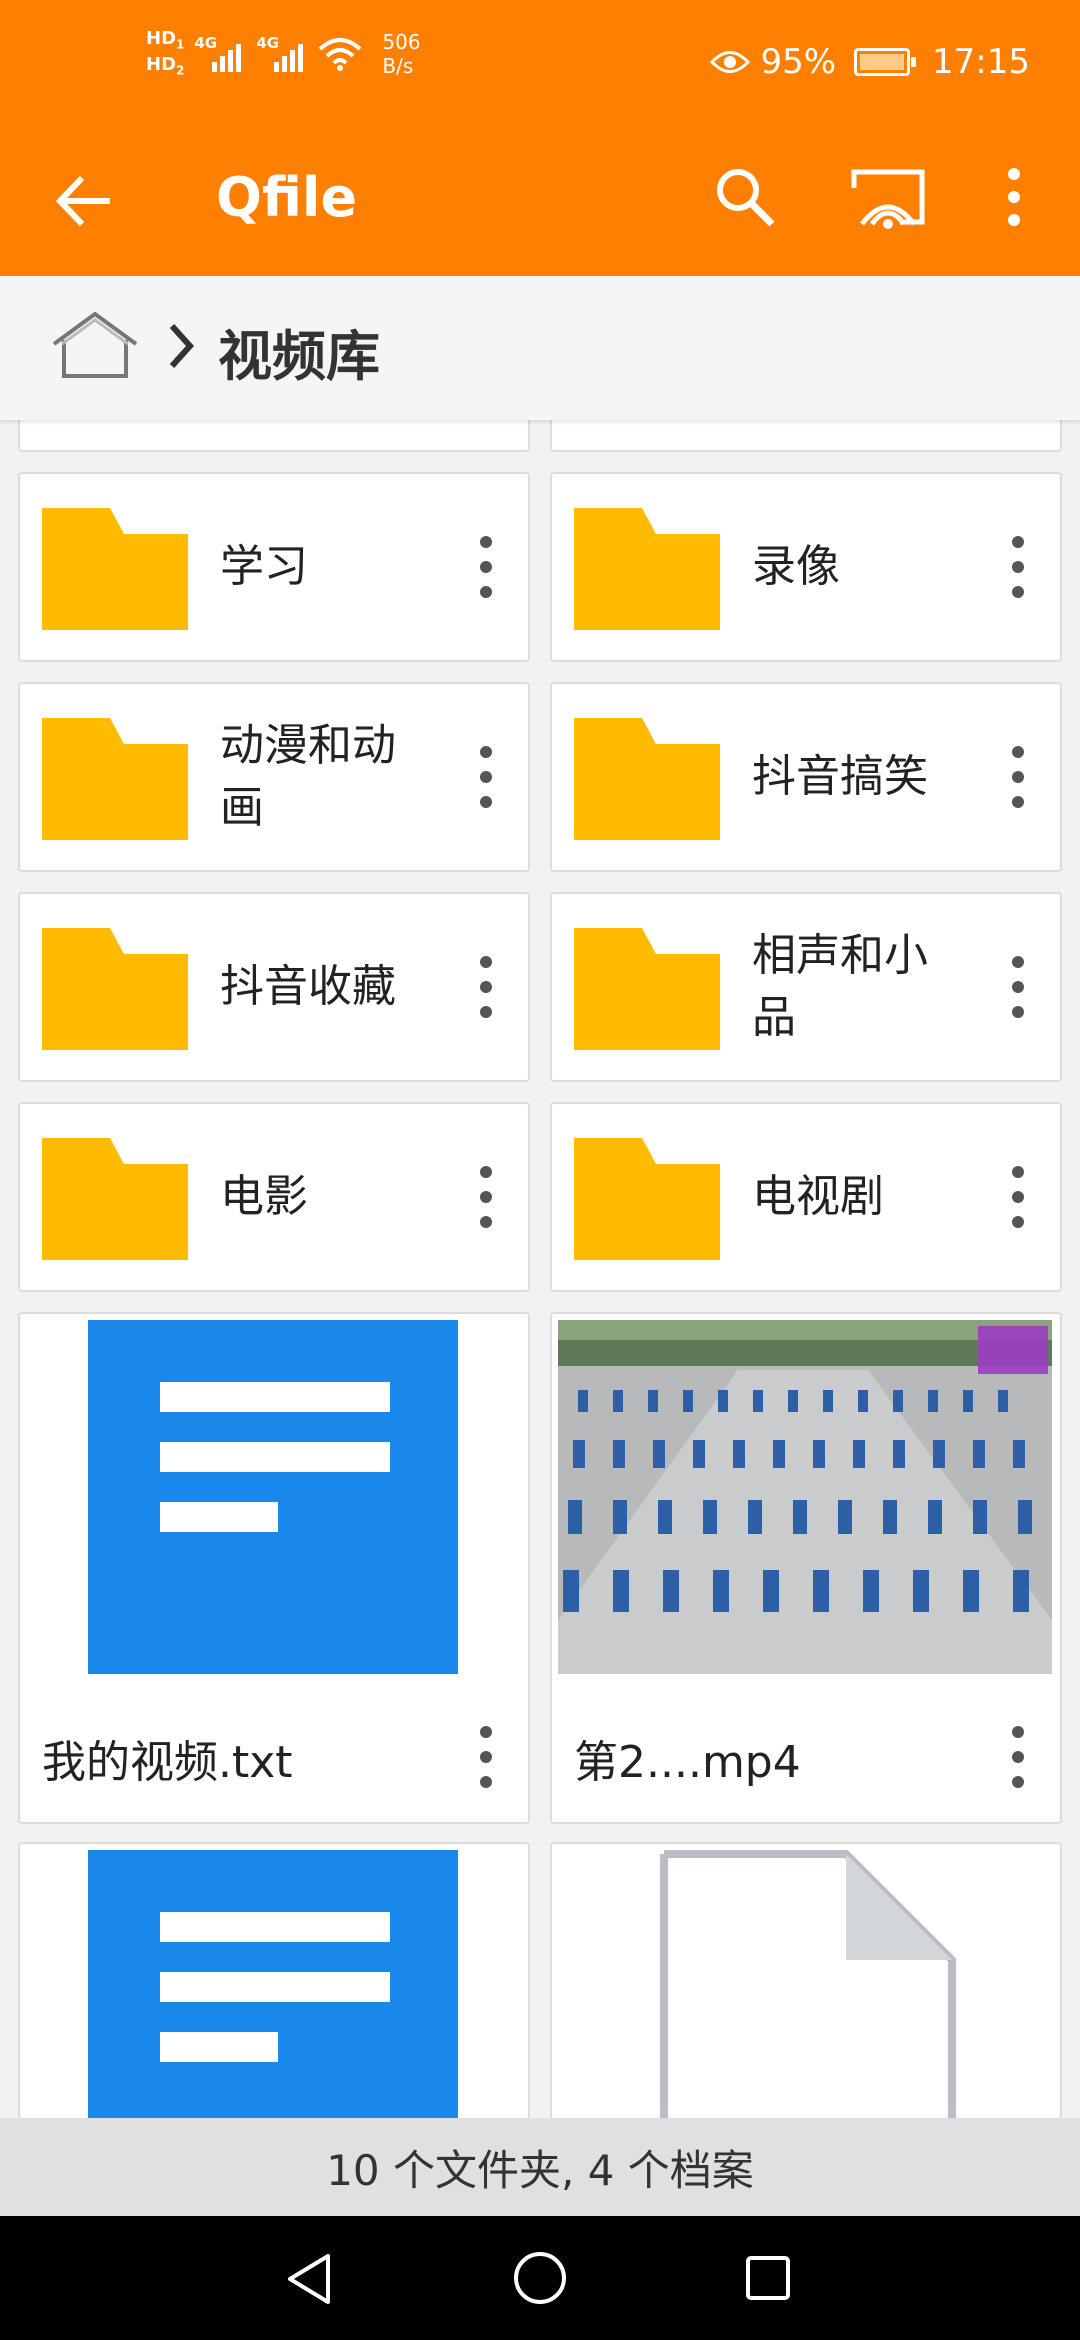 The image size is (1080, 2340). I want to click on status-bar-right: 95% 17:15, so click(870, 62).